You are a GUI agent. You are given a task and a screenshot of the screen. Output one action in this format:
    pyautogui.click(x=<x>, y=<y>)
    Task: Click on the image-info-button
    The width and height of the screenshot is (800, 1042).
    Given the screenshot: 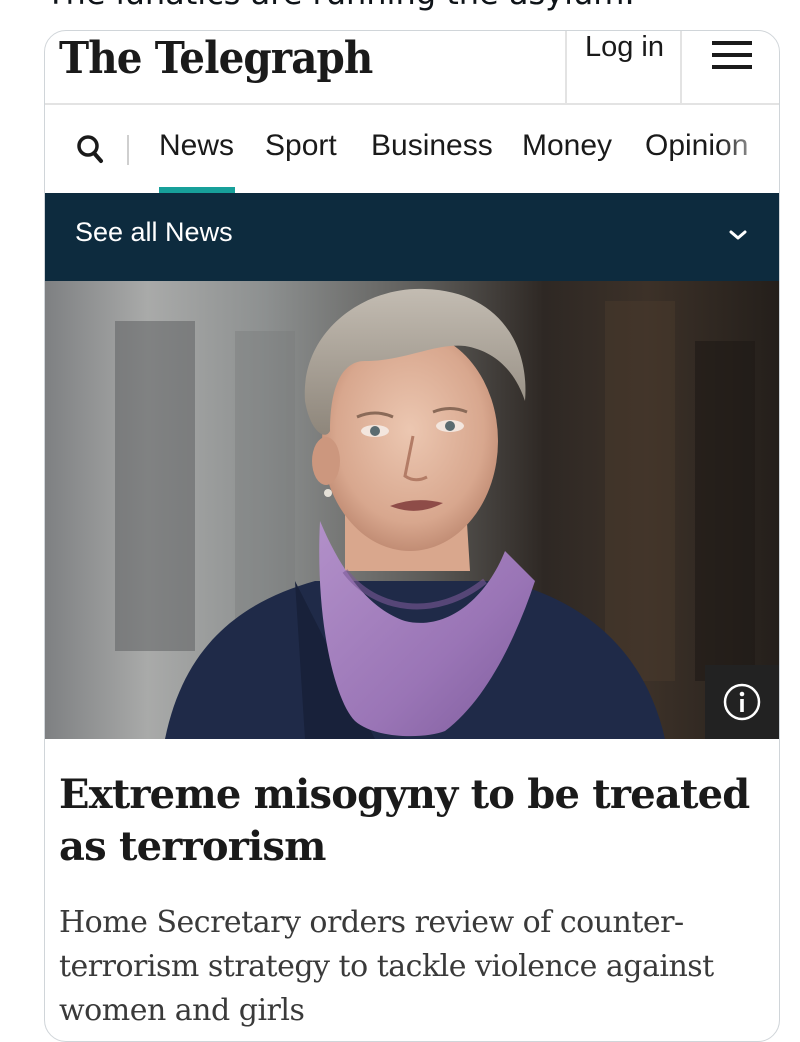 What is the action you would take?
    pyautogui.click(x=742, y=702)
    